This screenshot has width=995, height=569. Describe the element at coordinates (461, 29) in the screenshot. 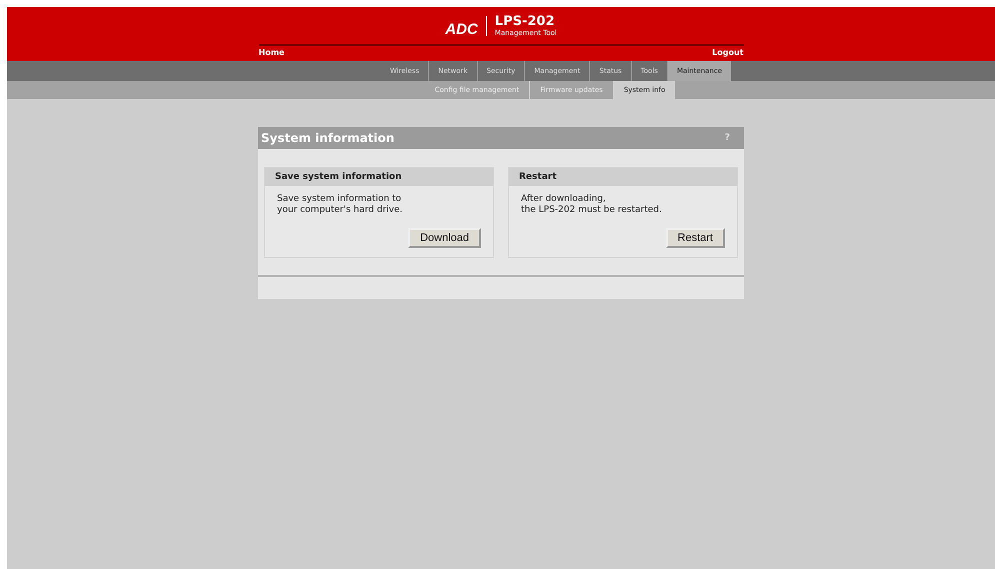

I see `logo-text: ADC` at that location.